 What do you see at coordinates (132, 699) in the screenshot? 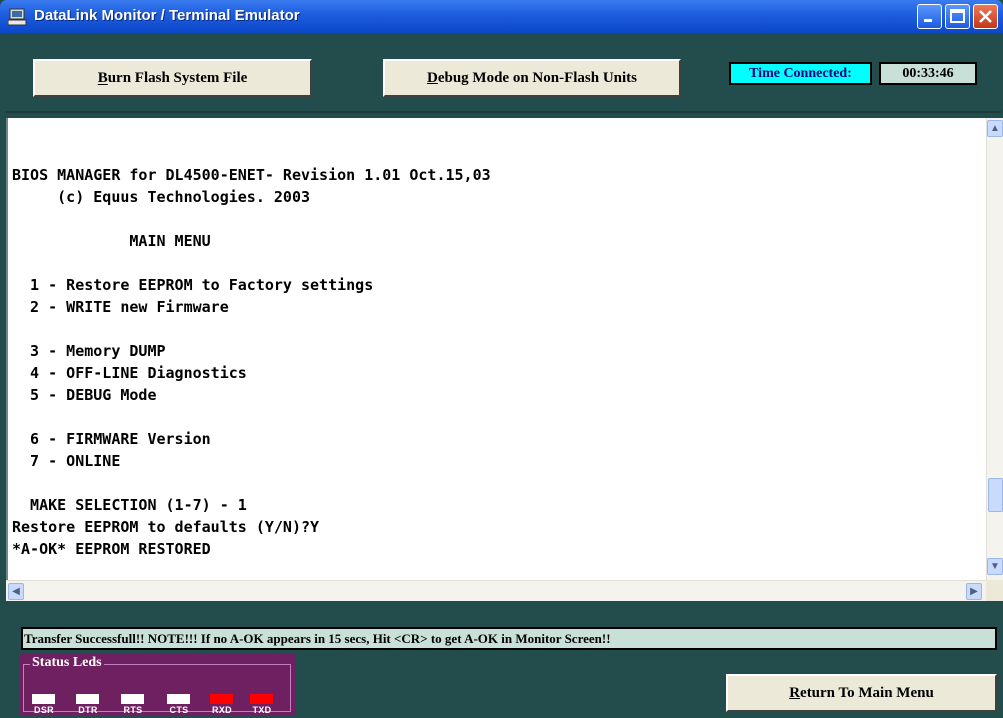
I see `led-rts-indicator` at bounding box center [132, 699].